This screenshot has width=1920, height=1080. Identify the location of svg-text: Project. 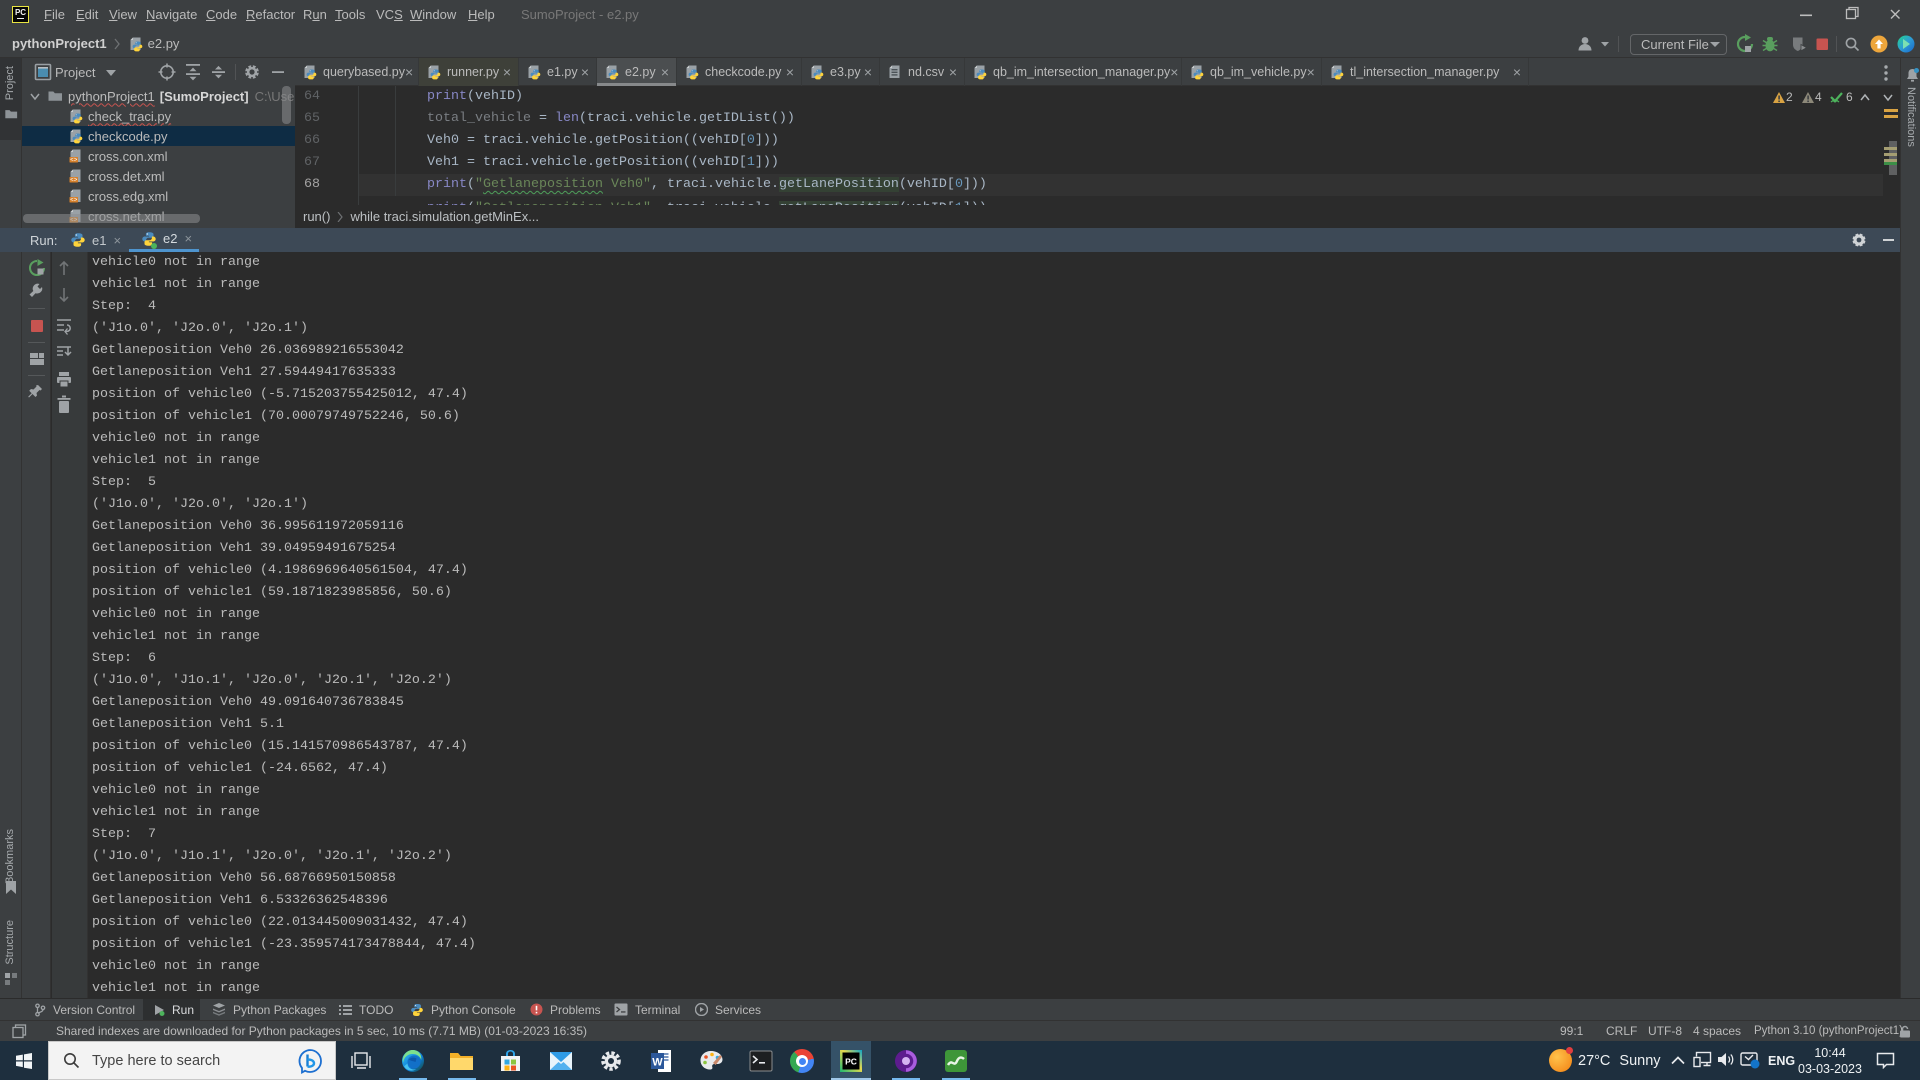
(75, 72).